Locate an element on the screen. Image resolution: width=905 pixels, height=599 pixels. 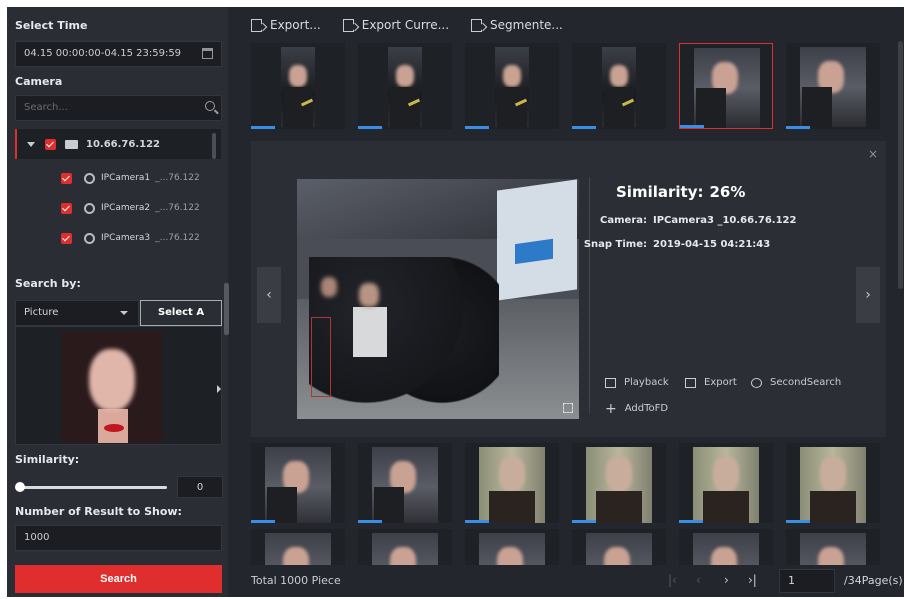
snap-time-info: Snap Time: 2019-04-15 04:21:43 is located at coordinates (660, 244).